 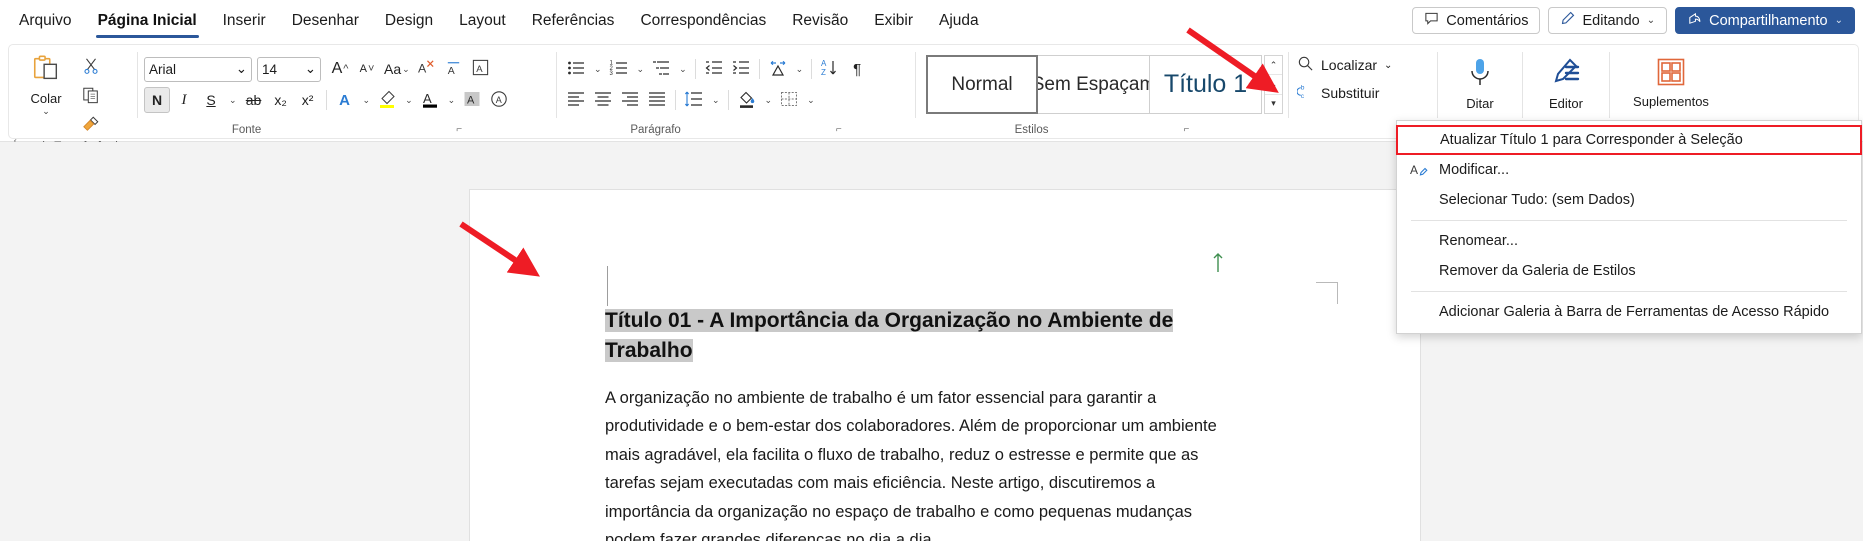 What do you see at coordinates (1480, 82) in the screenshot?
I see `dictate-button: Ditar` at bounding box center [1480, 82].